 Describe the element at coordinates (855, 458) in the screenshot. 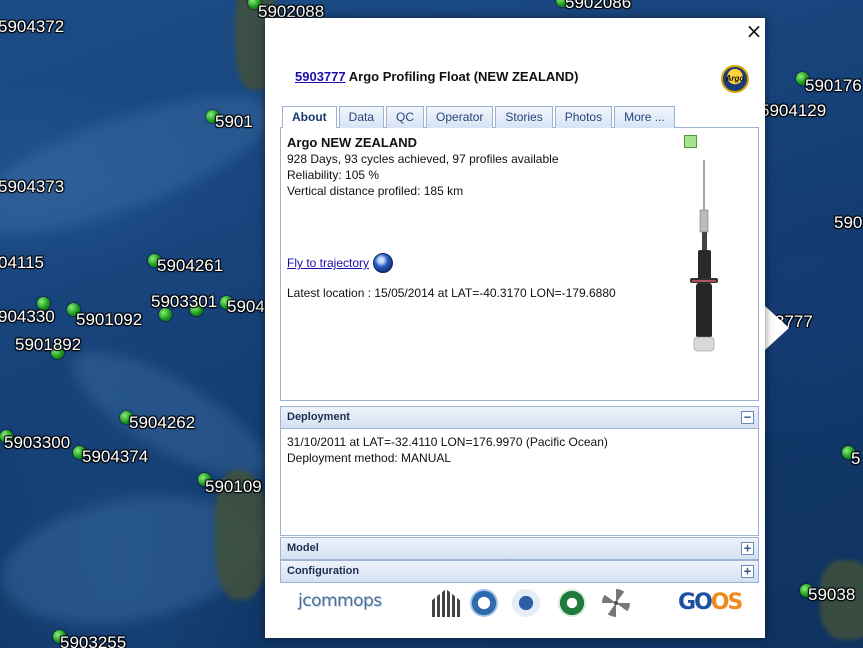

I see `float-label: 5` at that location.